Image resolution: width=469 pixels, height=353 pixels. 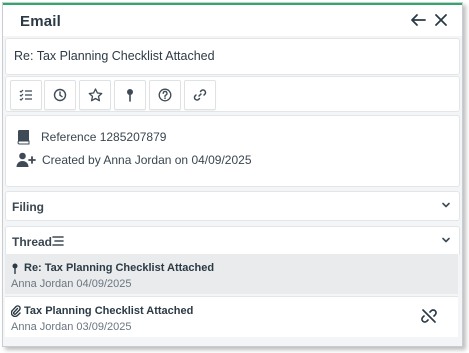 I want to click on help-button, so click(x=165, y=95).